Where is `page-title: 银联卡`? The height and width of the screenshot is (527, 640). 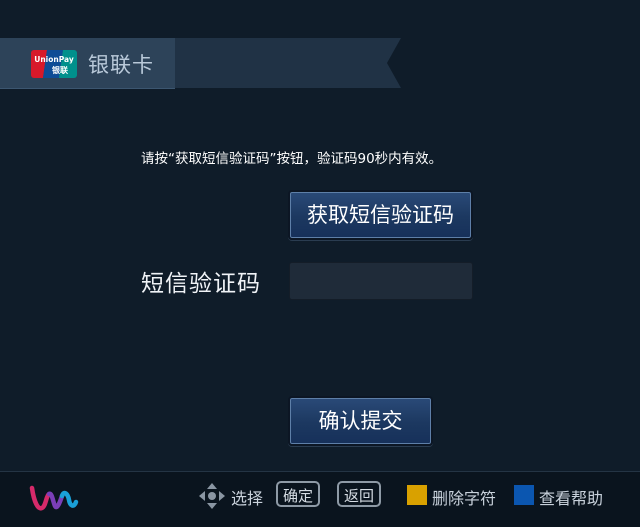 page-title: 银联卡 is located at coordinates (121, 65).